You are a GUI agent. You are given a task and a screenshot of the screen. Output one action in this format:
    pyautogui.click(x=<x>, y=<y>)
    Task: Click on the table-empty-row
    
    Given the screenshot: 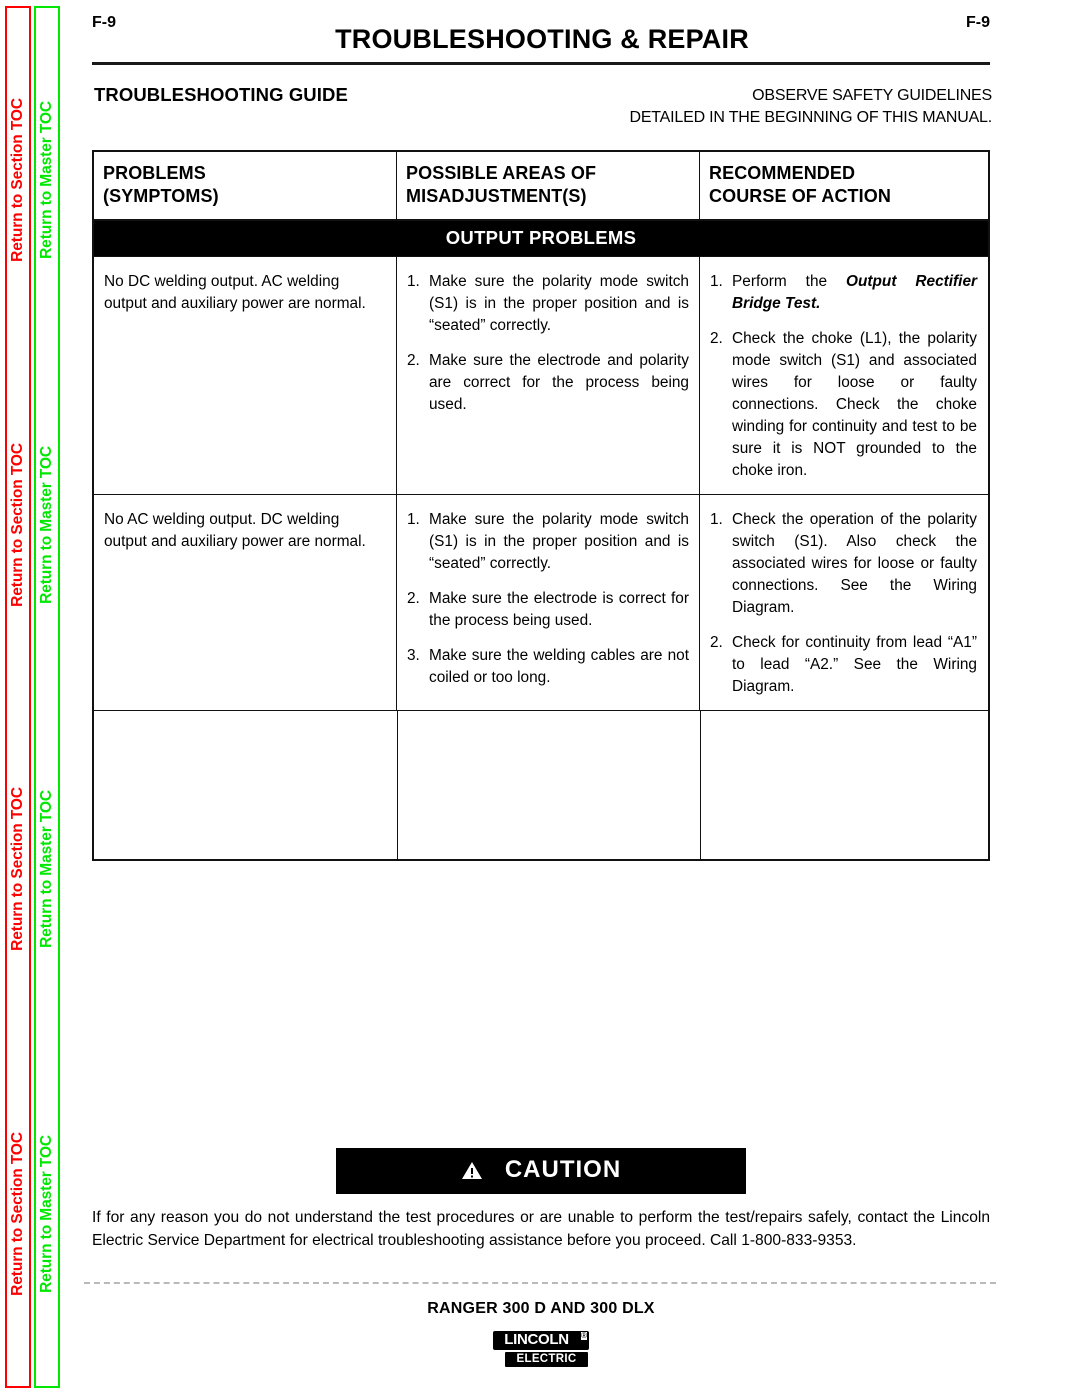 What is the action you would take?
    pyautogui.click(x=541, y=784)
    